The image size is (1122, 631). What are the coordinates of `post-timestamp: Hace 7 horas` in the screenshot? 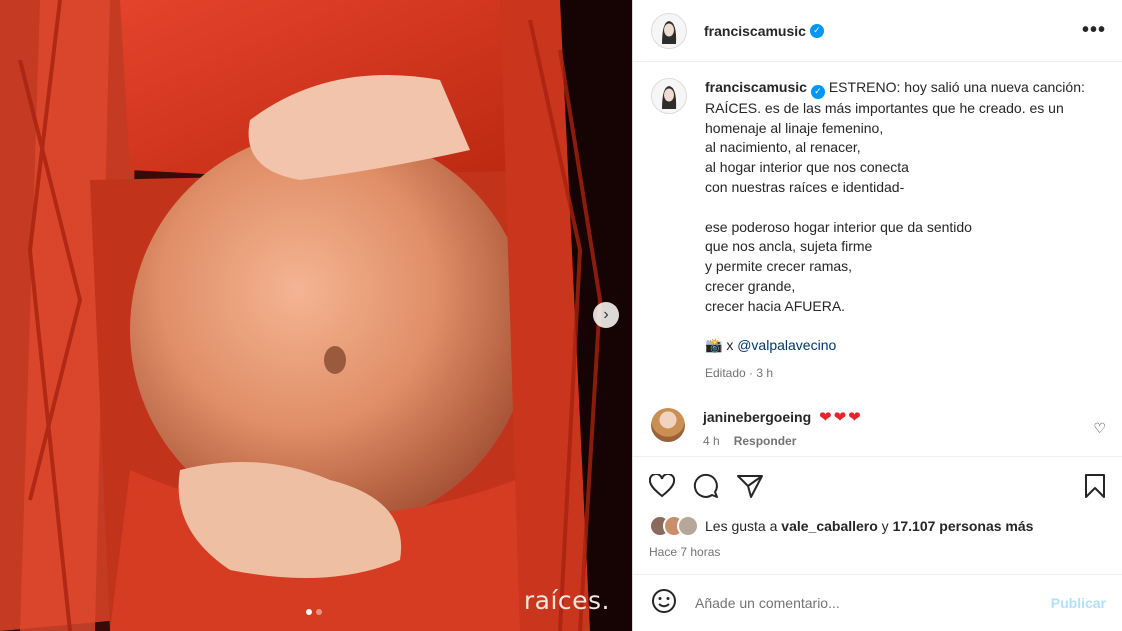 It's located at (685, 552).